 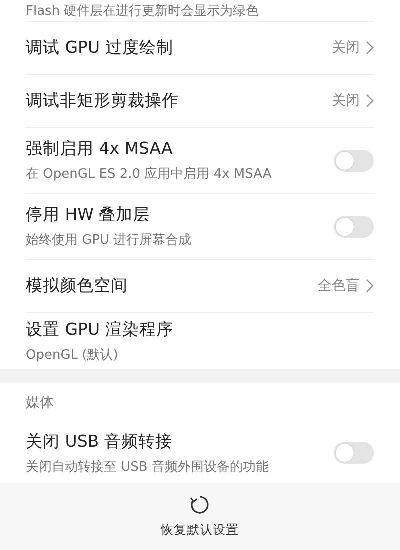 I want to click on settings-row: 关闭 USB 音频转接 关闭自动转接至 USB 音频外围设备的功能, so click(x=200, y=453).